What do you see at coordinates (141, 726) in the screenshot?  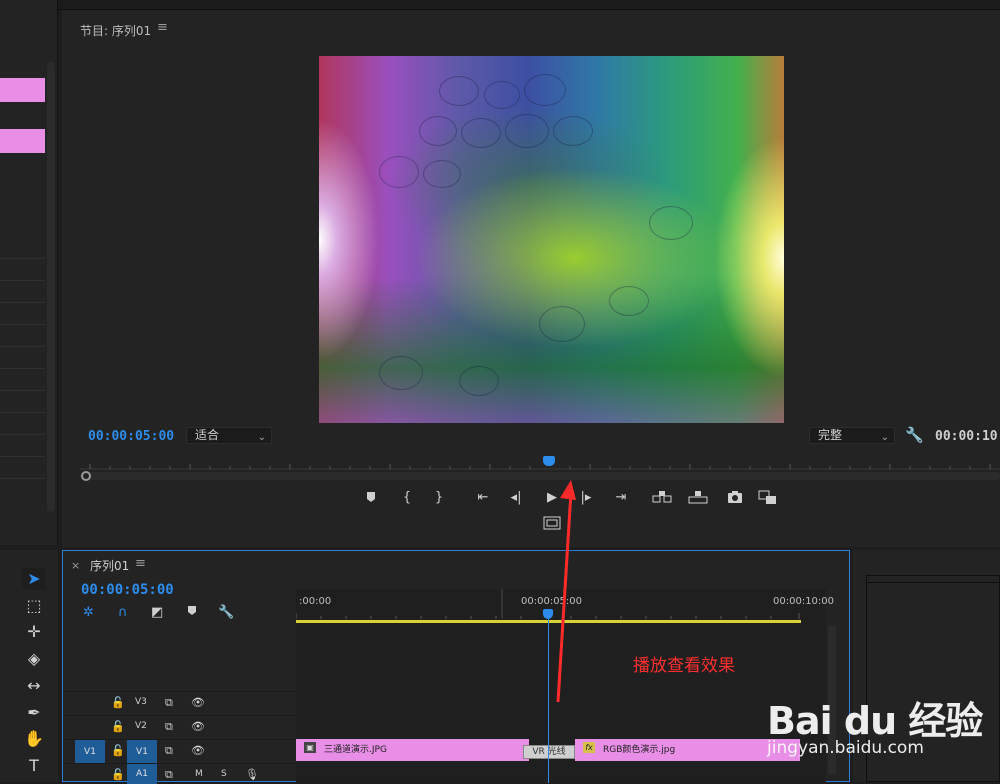 I see `track-name: V2` at bounding box center [141, 726].